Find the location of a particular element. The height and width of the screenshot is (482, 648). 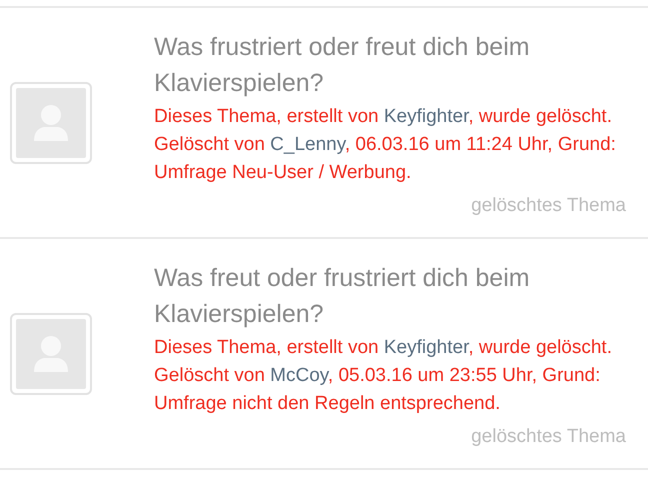

thread-title: Was freut oder frustriert dich beim Klavierspielen? is located at coordinates (390, 296).